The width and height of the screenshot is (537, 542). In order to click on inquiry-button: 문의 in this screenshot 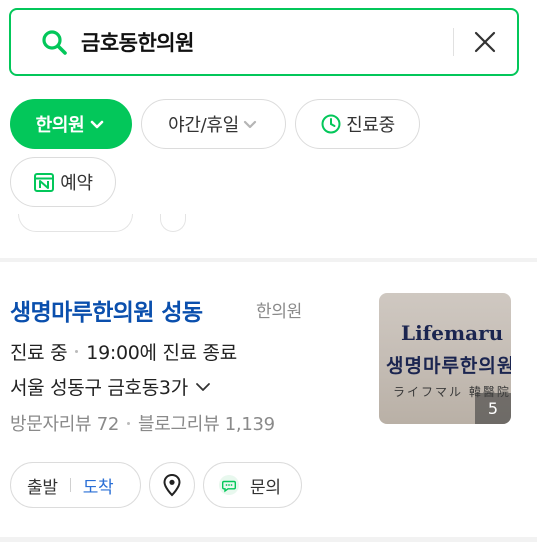, I will do `click(252, 485)`.